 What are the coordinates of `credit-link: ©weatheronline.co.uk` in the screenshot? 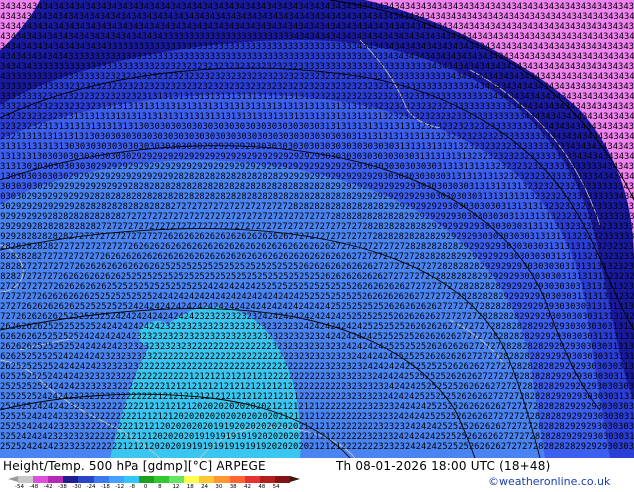 It's located at (549, 482).